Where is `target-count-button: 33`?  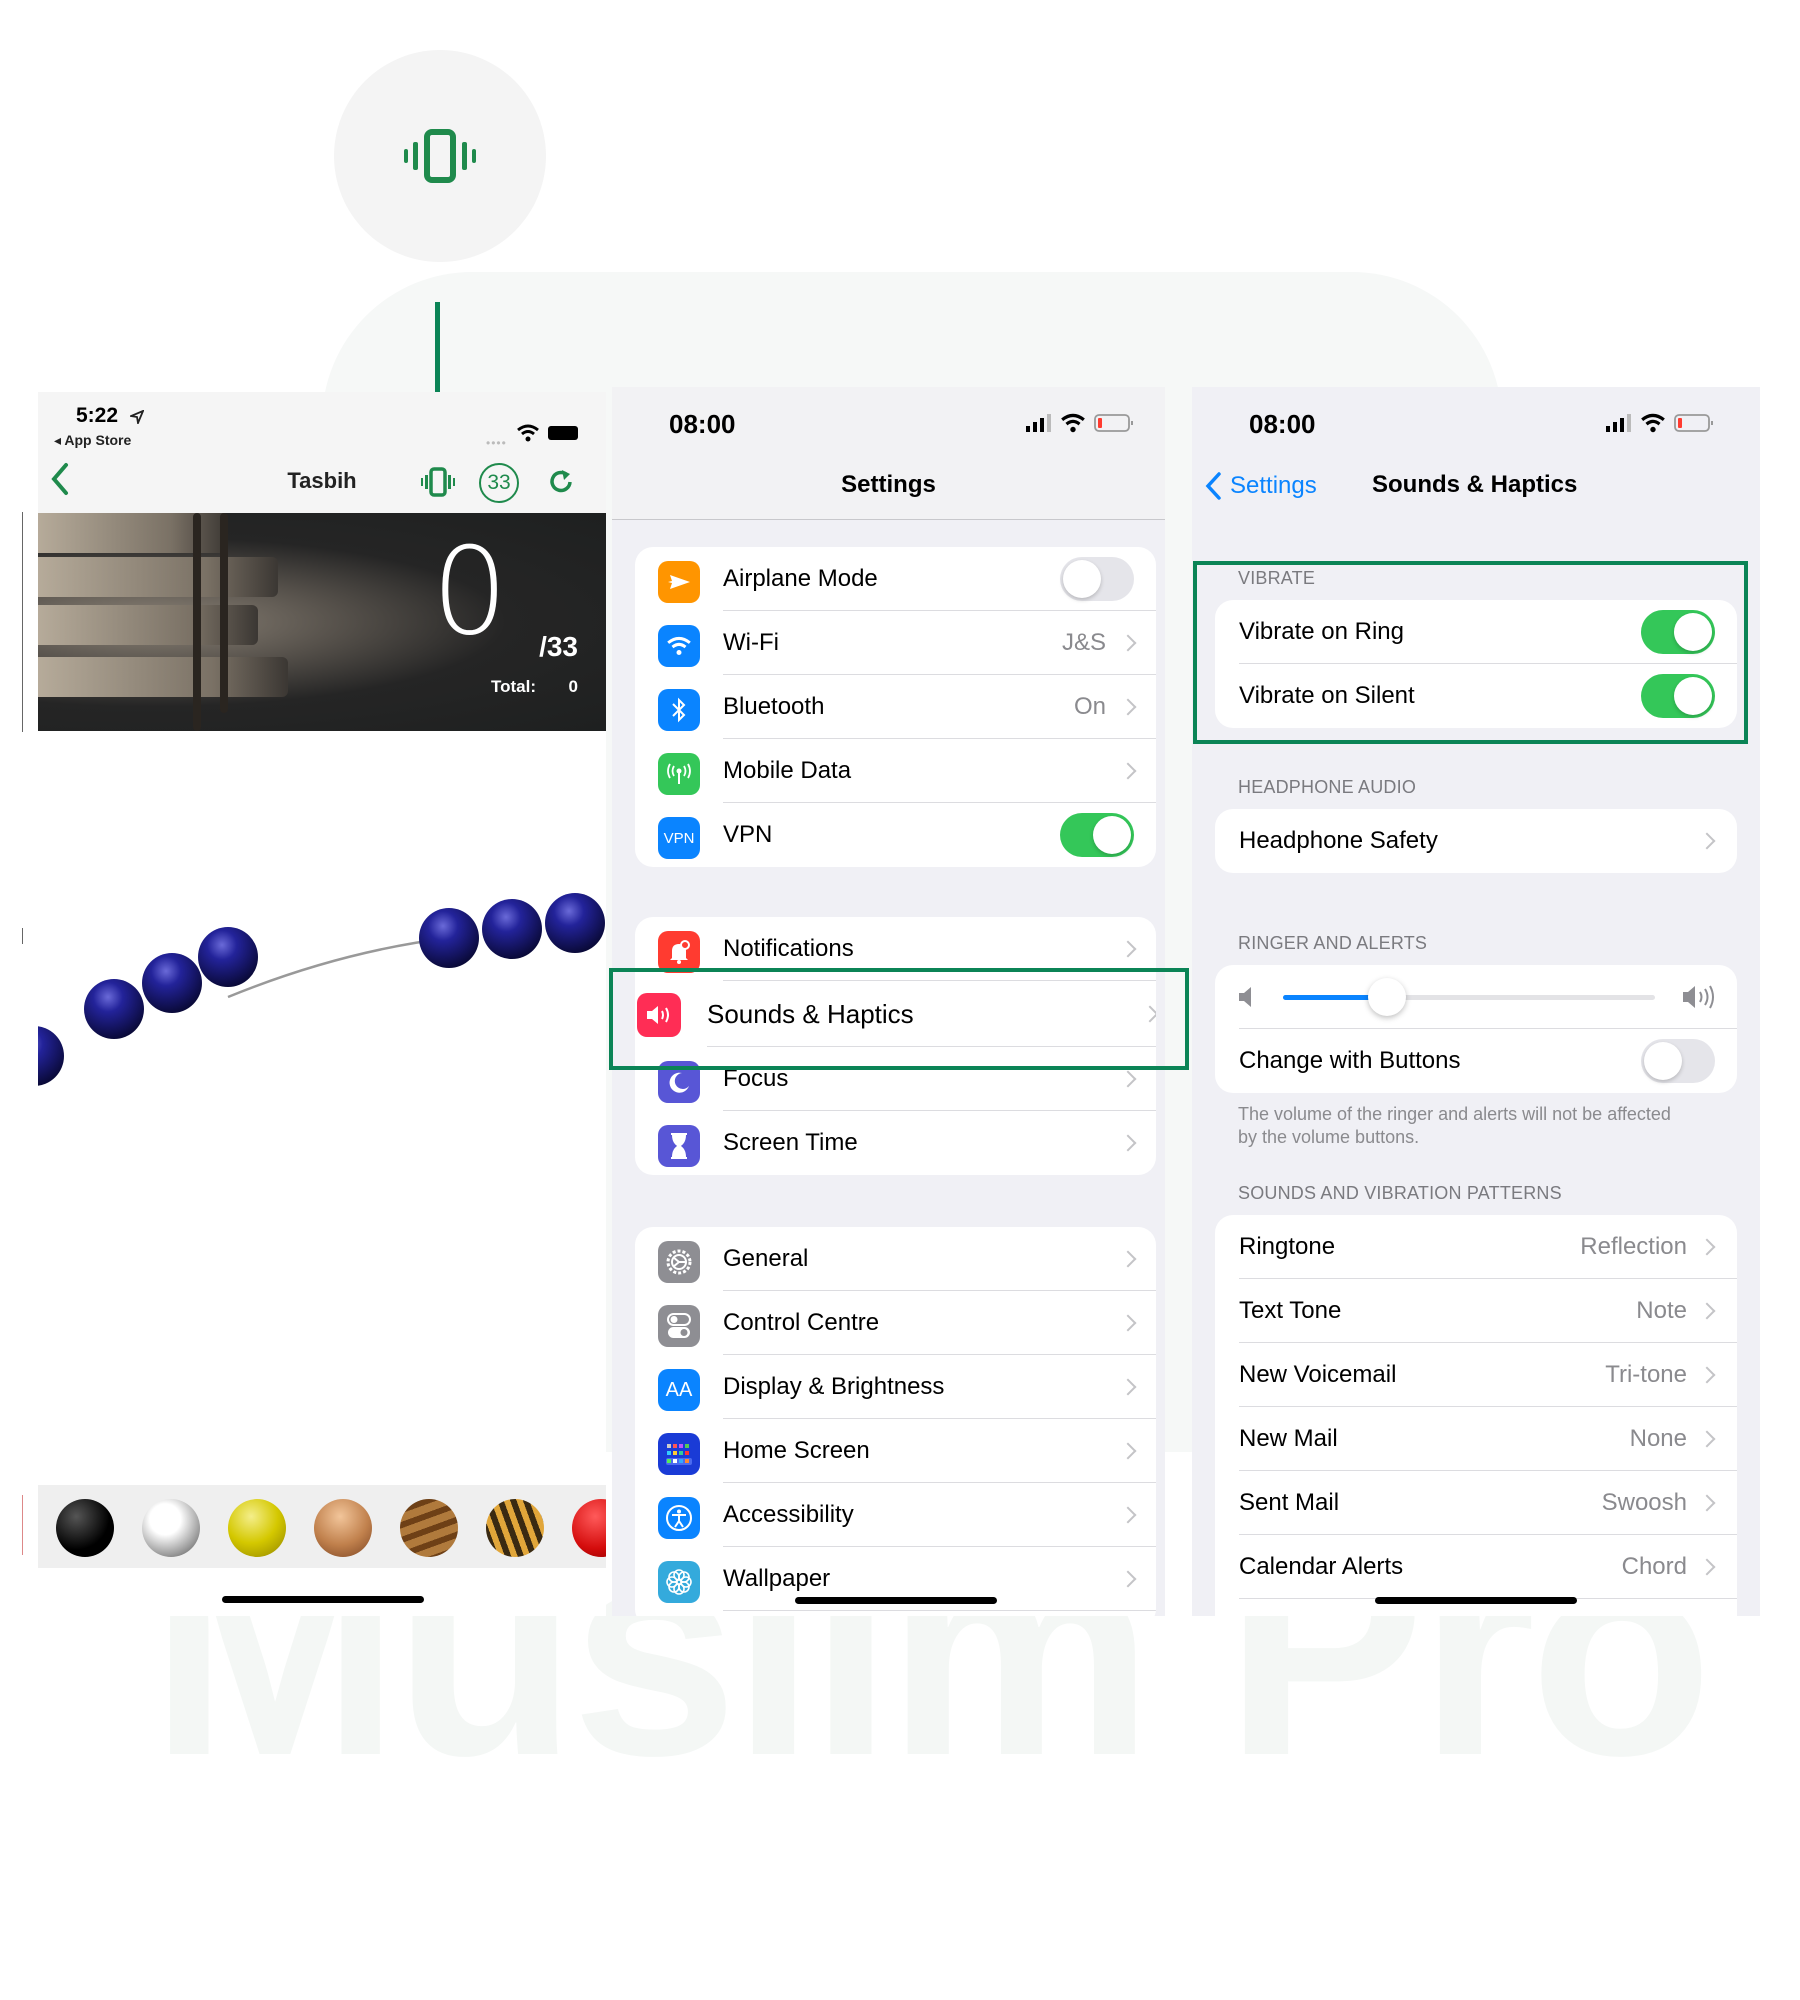
target-count-button: 33 is located at coordinates (499, 483).